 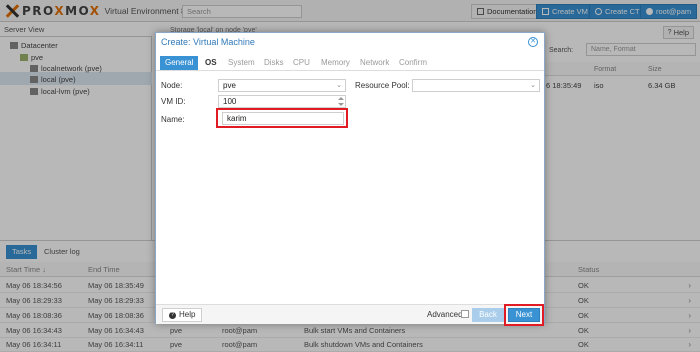 I want to click on close-icon: ✕, so click(x=533, y=42).